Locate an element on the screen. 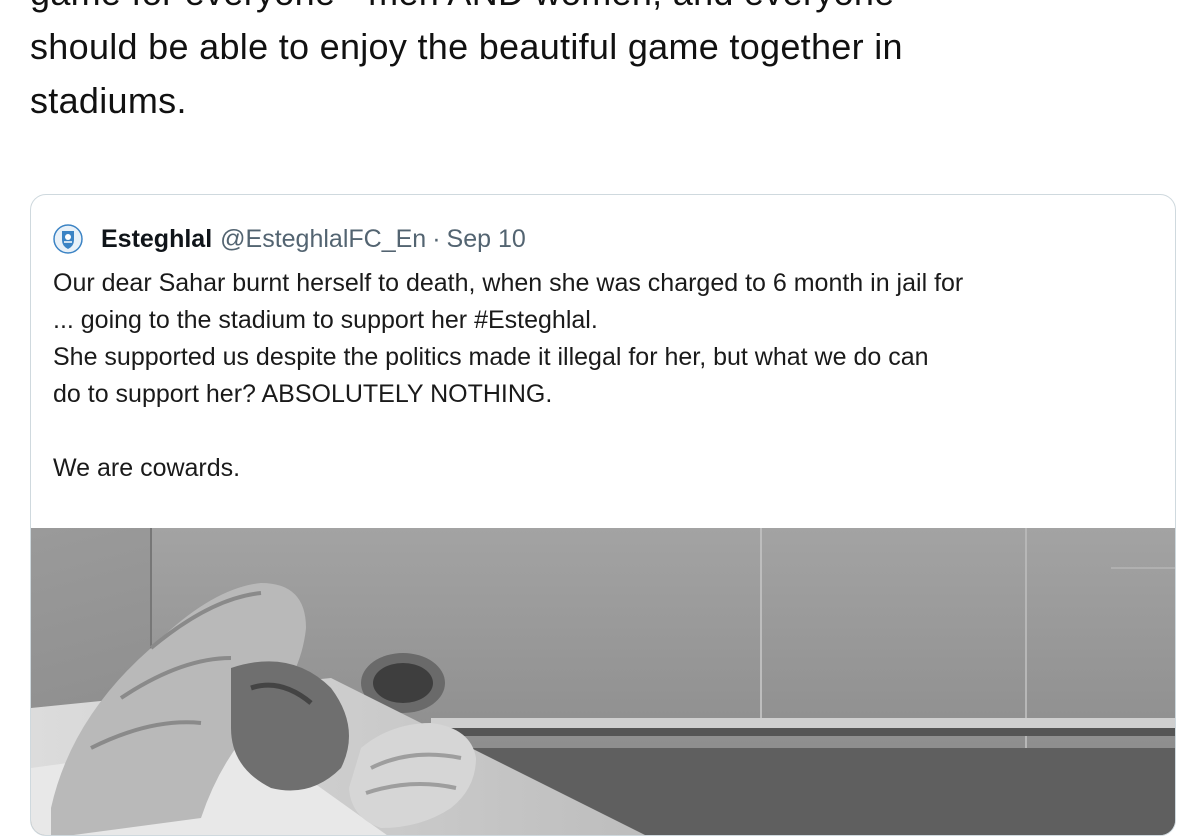  quoted-text-line: We are cowards. is located at coordinates (147, 468).